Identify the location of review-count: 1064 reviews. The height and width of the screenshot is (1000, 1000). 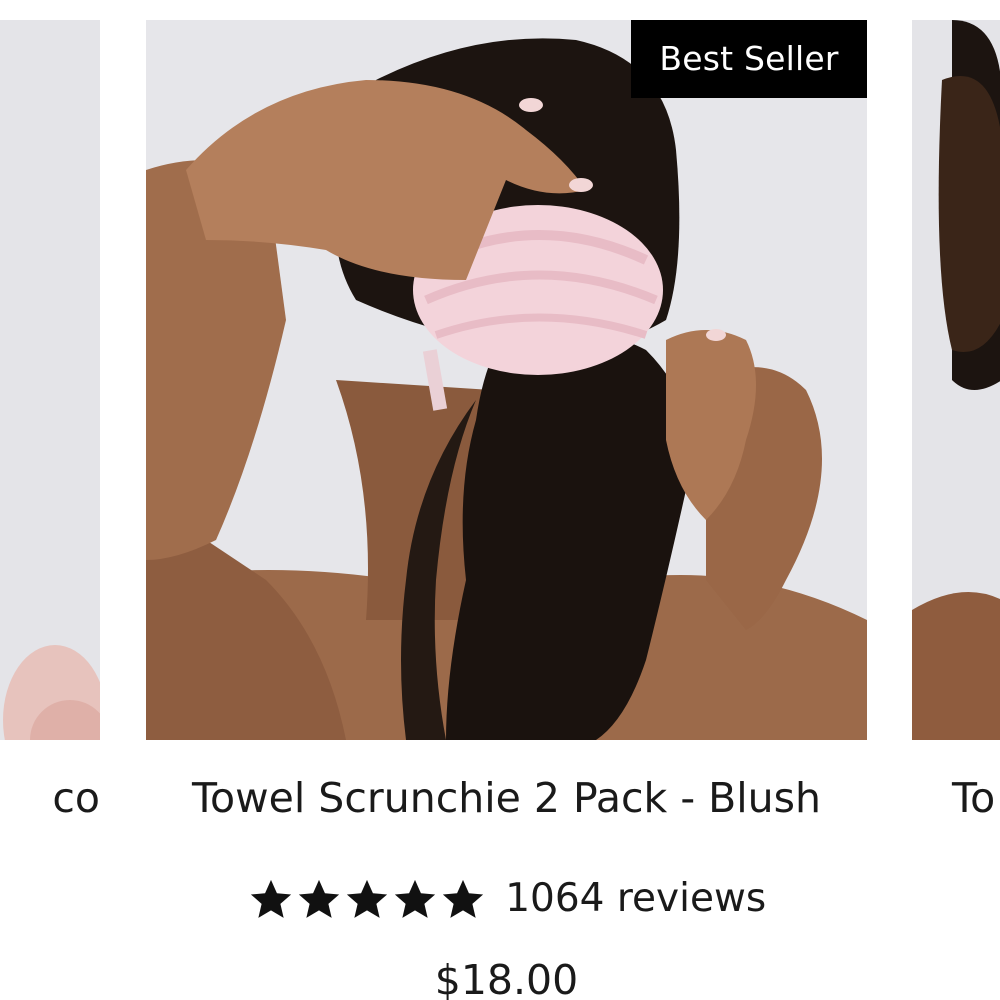
(635, 898).